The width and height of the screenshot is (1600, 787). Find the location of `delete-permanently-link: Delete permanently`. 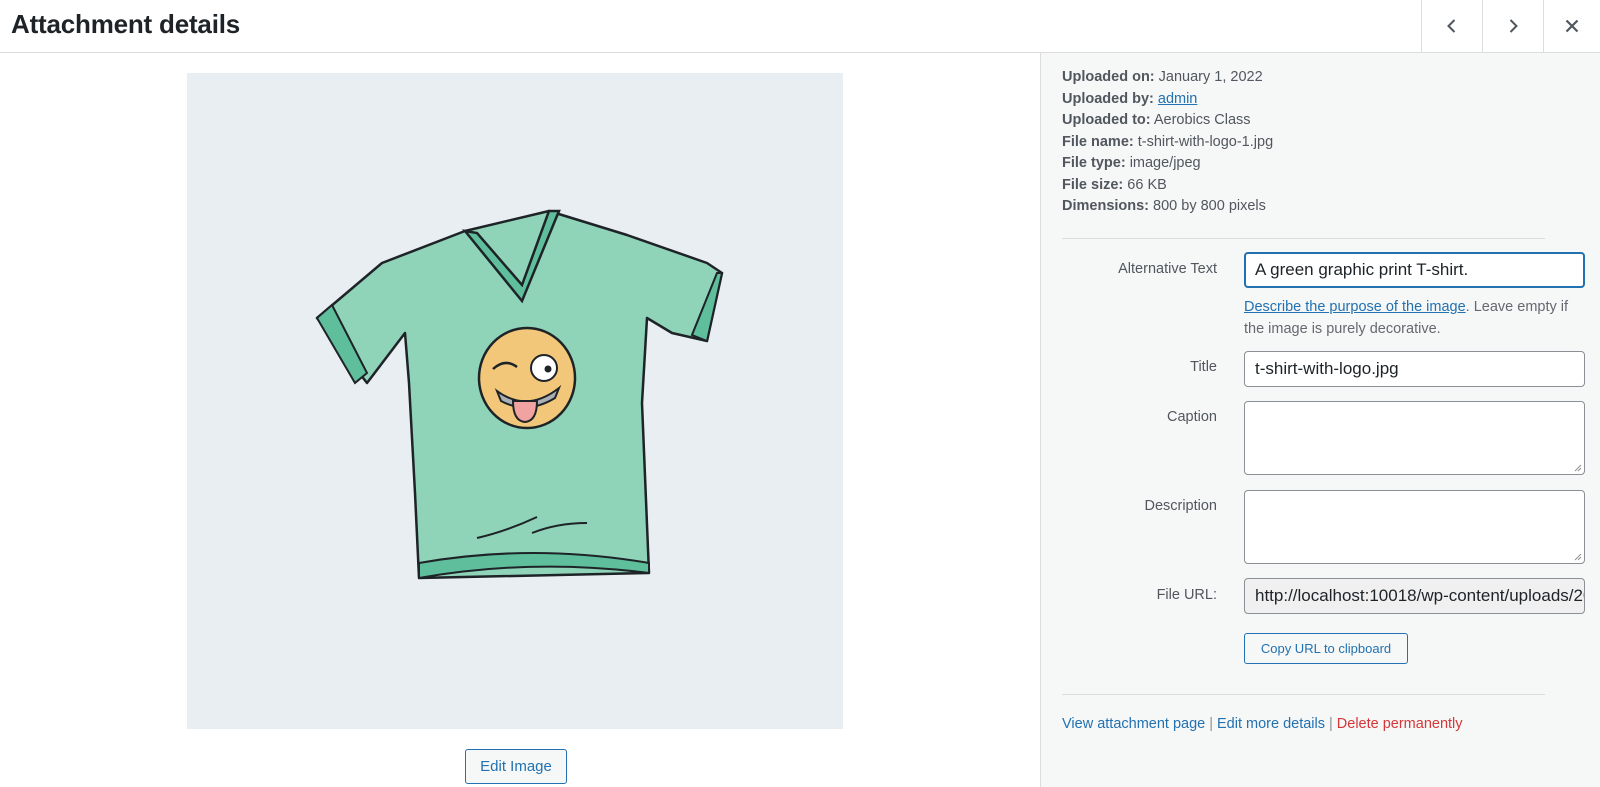

delete-permanently-link: Delete permanently is located at coordinates (1400, 724).